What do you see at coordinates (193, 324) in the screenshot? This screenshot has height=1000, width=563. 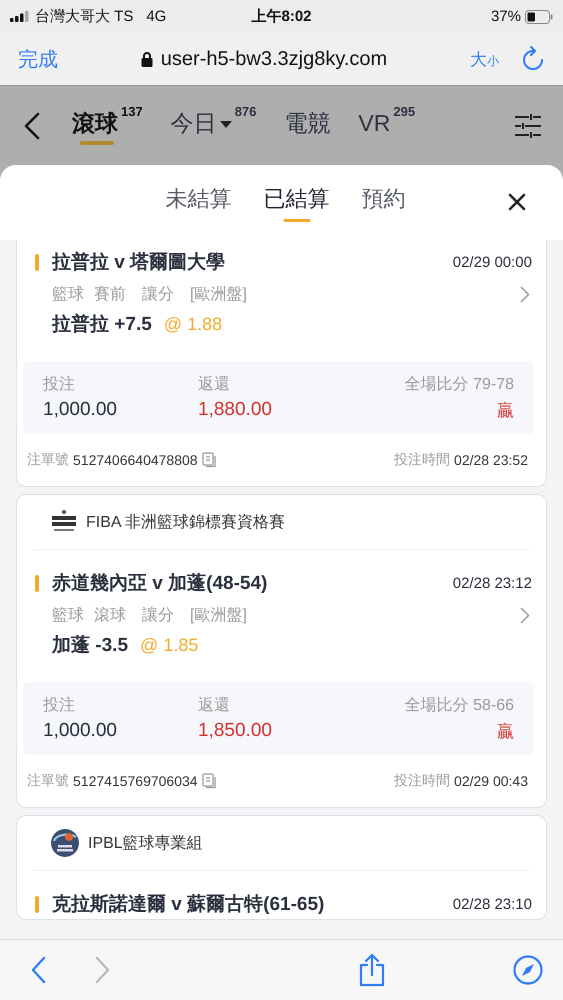 I see `odds-text: @ 1.88` at bounding box center [193, 324].